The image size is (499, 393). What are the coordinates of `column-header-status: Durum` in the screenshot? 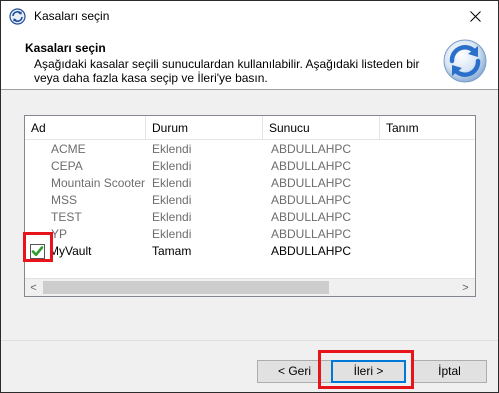 It's located at (204, 128).